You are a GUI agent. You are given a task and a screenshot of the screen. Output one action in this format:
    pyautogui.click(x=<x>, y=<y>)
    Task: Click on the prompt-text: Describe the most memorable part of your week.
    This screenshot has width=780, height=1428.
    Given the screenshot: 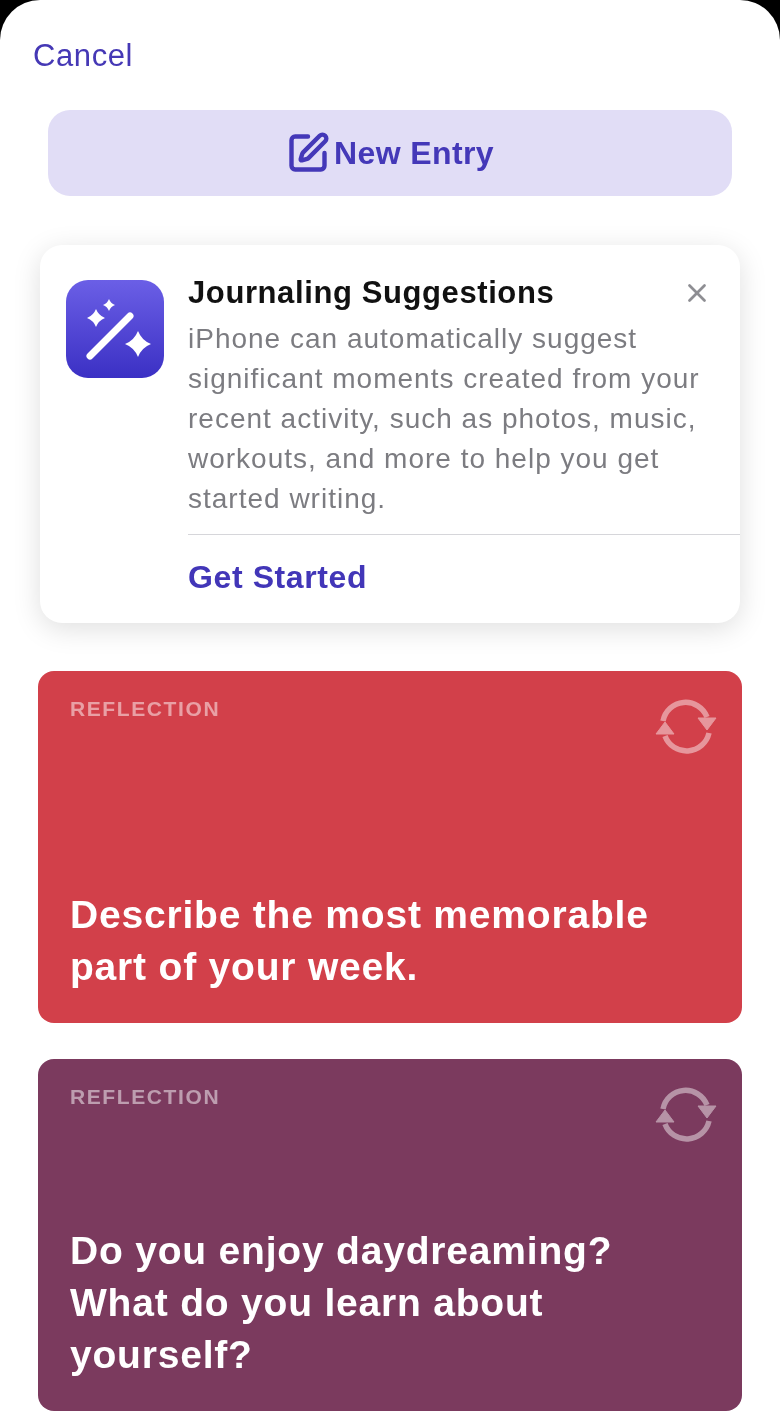 What is the action you would take?
    pyautogui.click(x=360, y=941)
    